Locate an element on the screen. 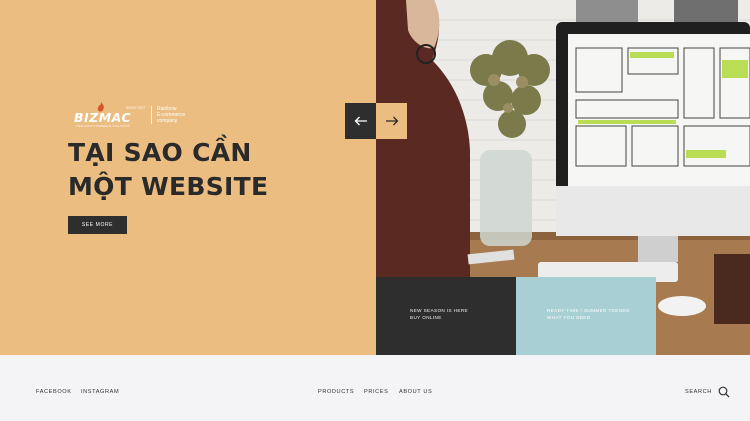  carousel-next-button is located at coordinates (391, 121).